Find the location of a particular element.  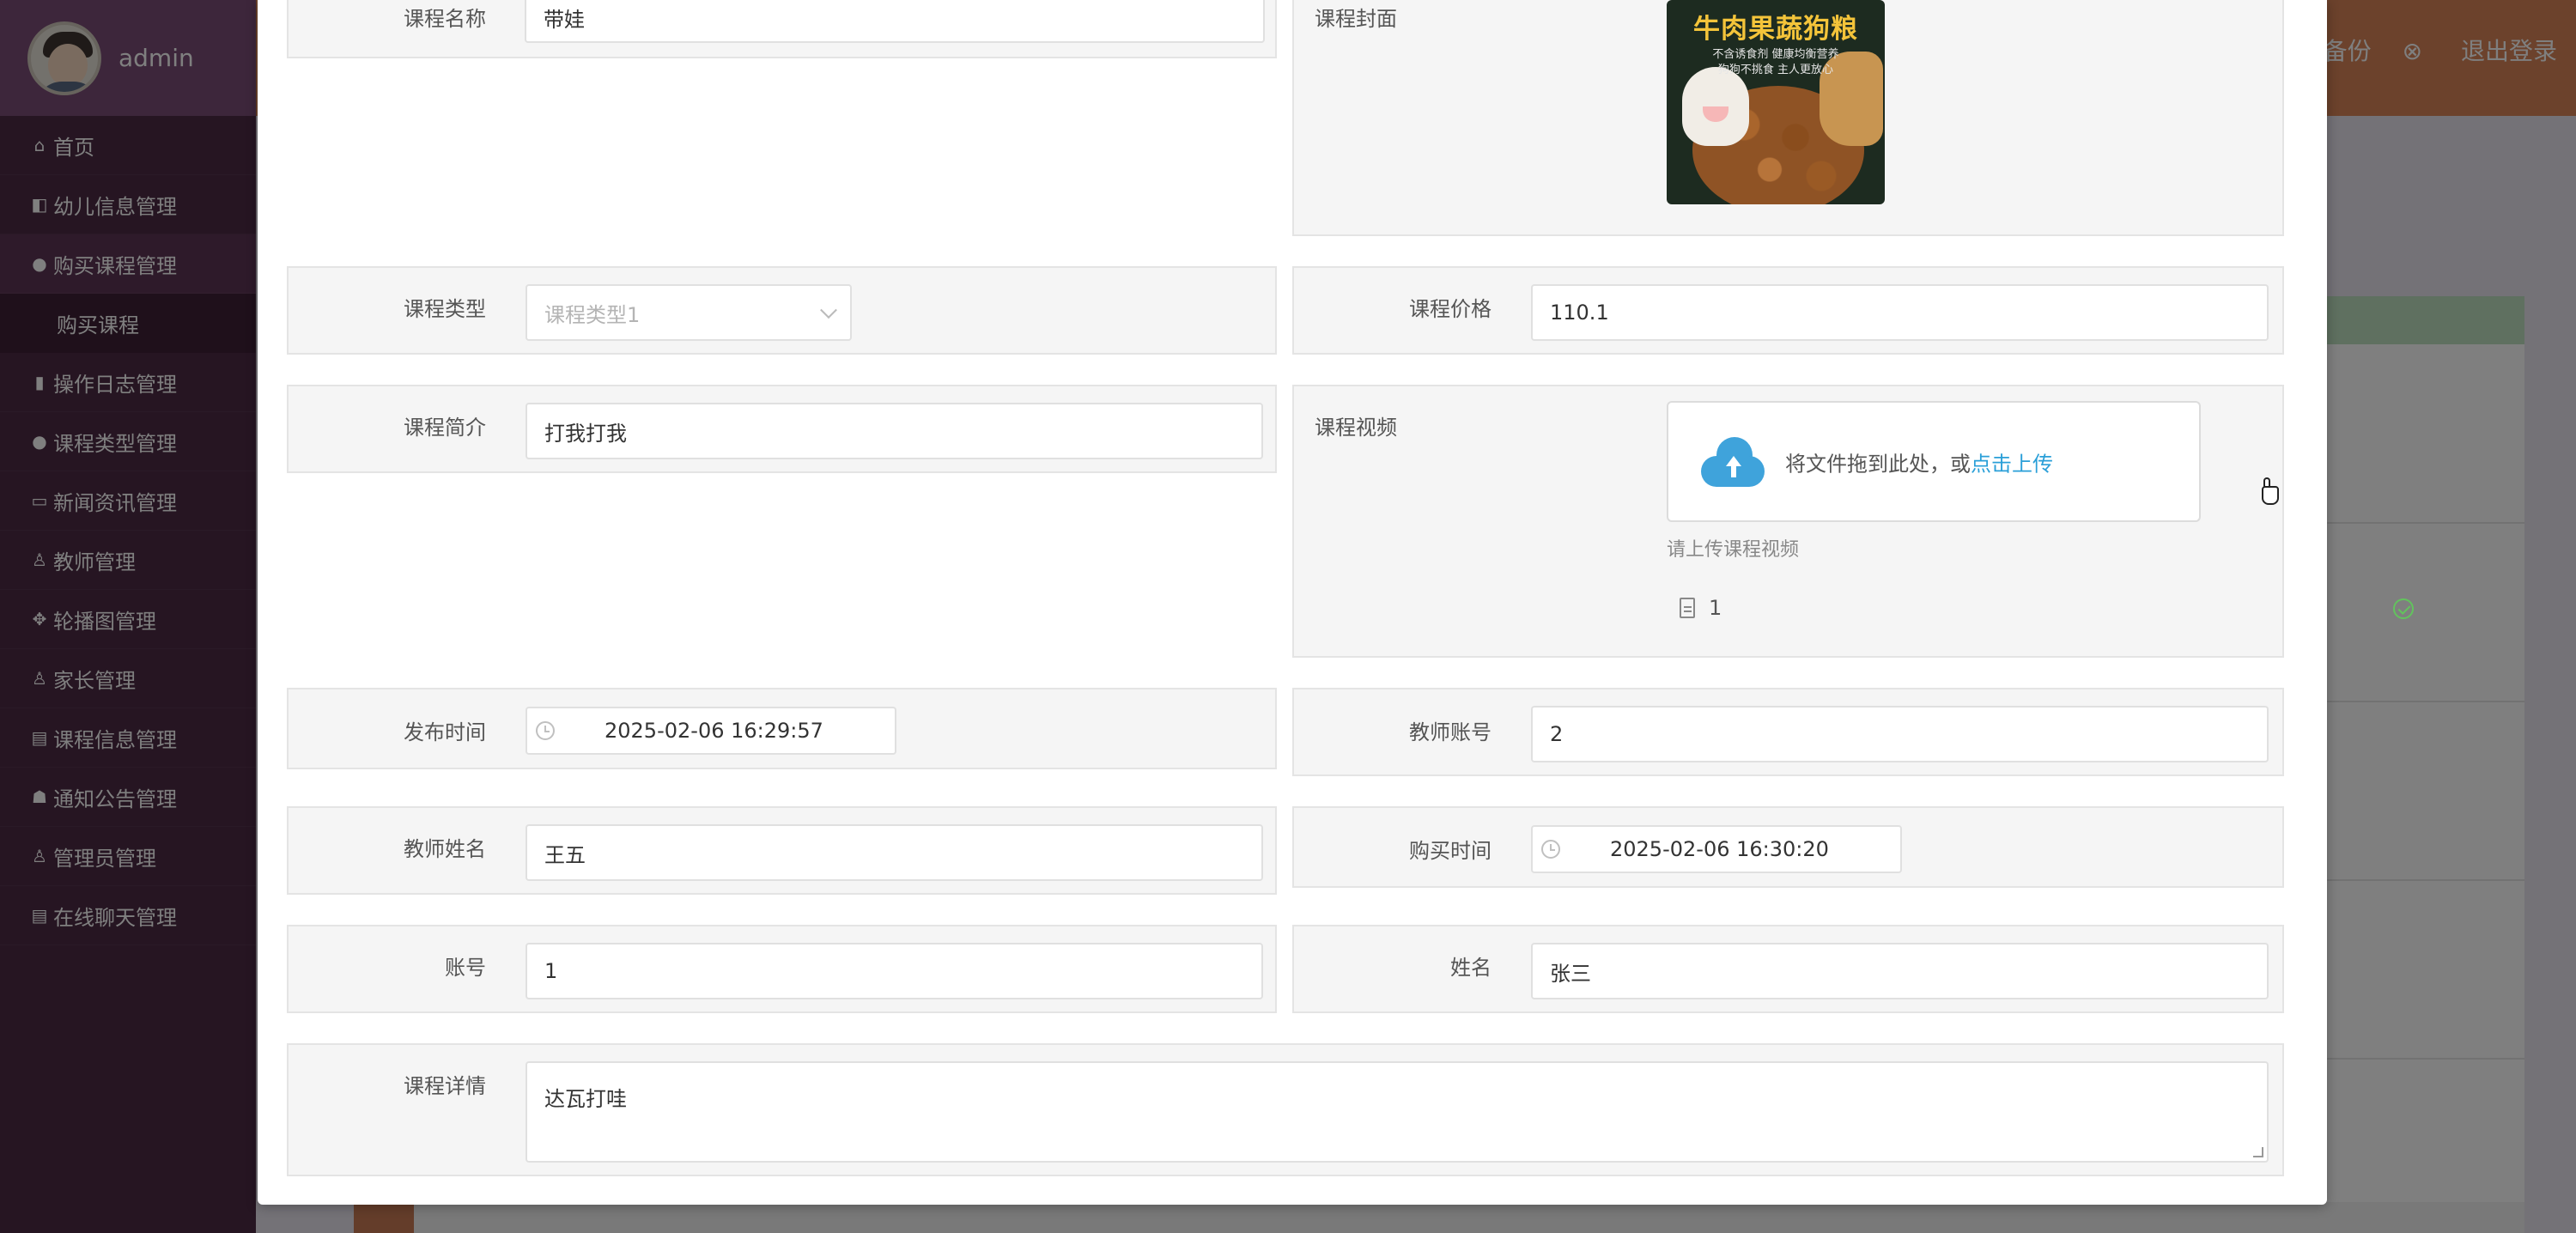

course-intro-card: 课程简介 打我打我 is located at coordinates (782, 429).